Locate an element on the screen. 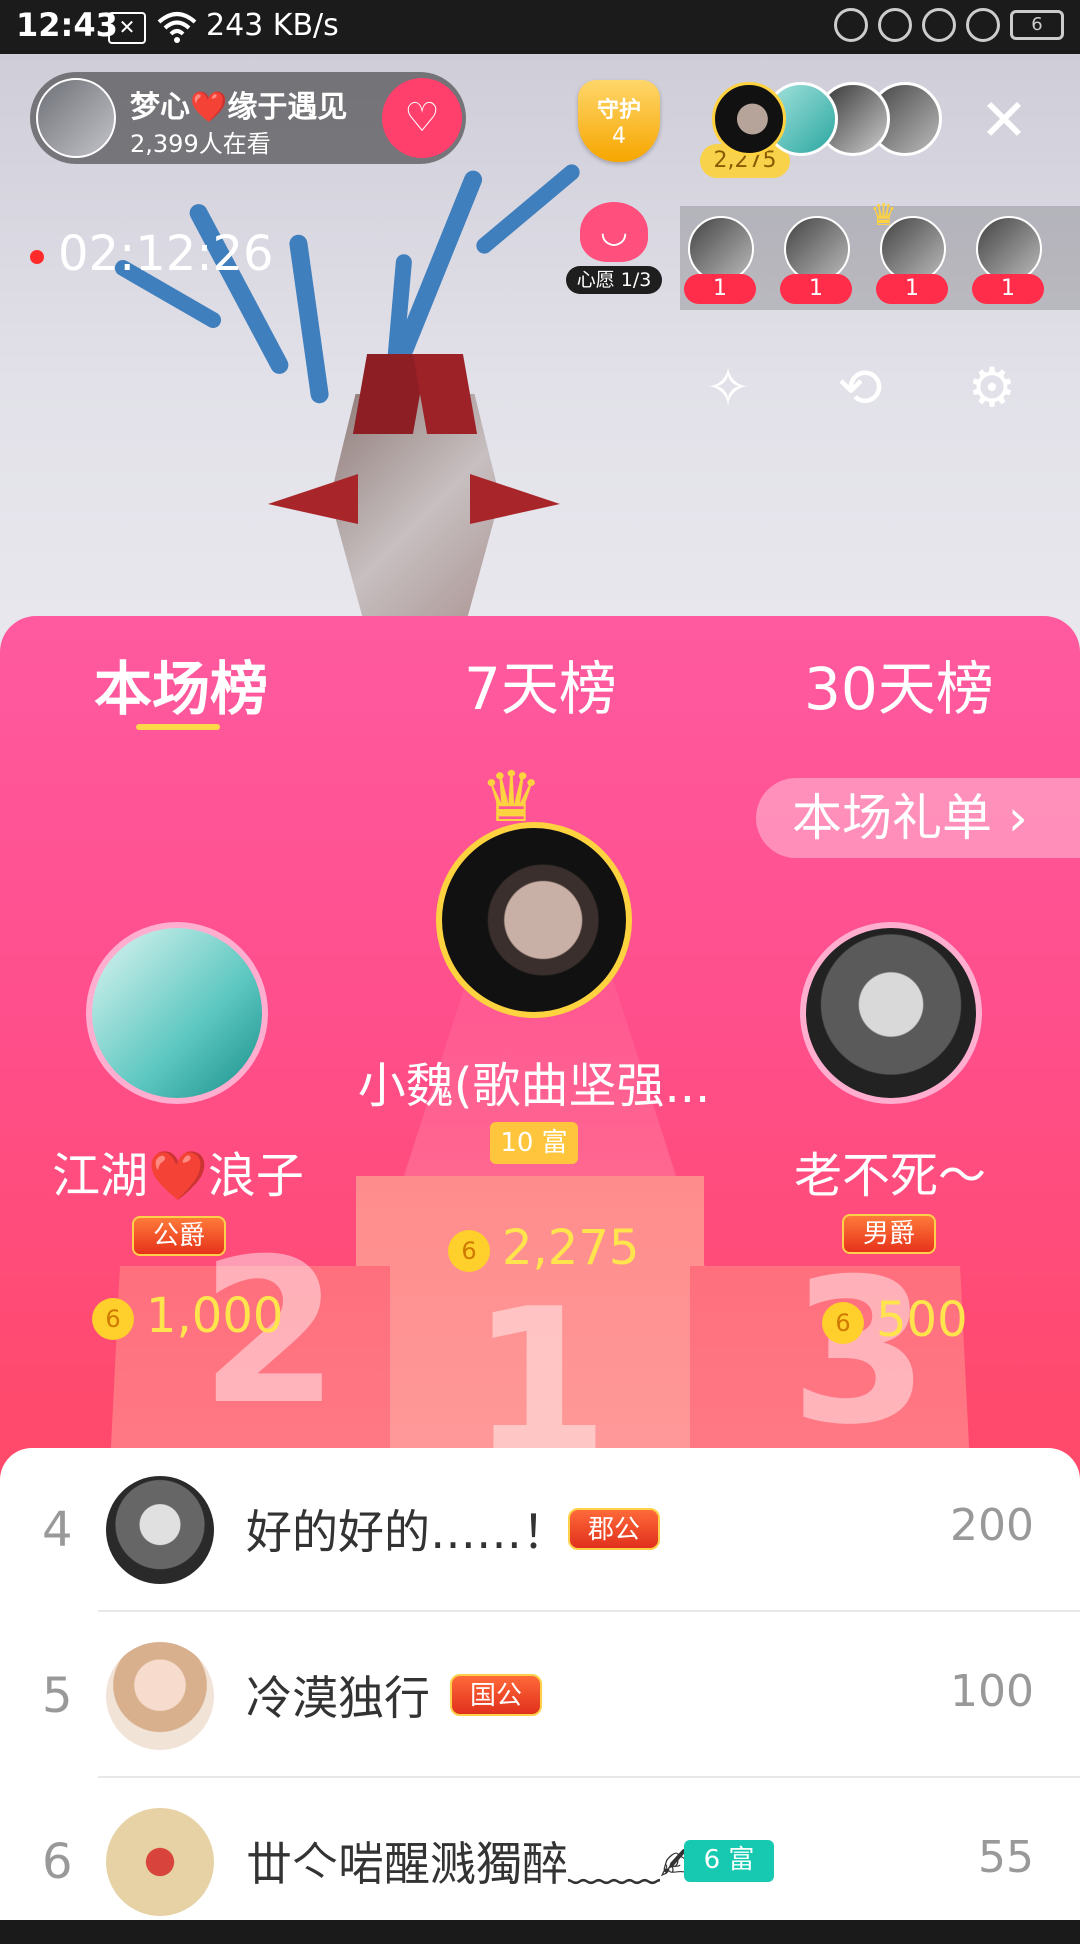 The width and height of the screenshot is (1080, 1944). recording-dot-icon is located at coordinates (37, 257).